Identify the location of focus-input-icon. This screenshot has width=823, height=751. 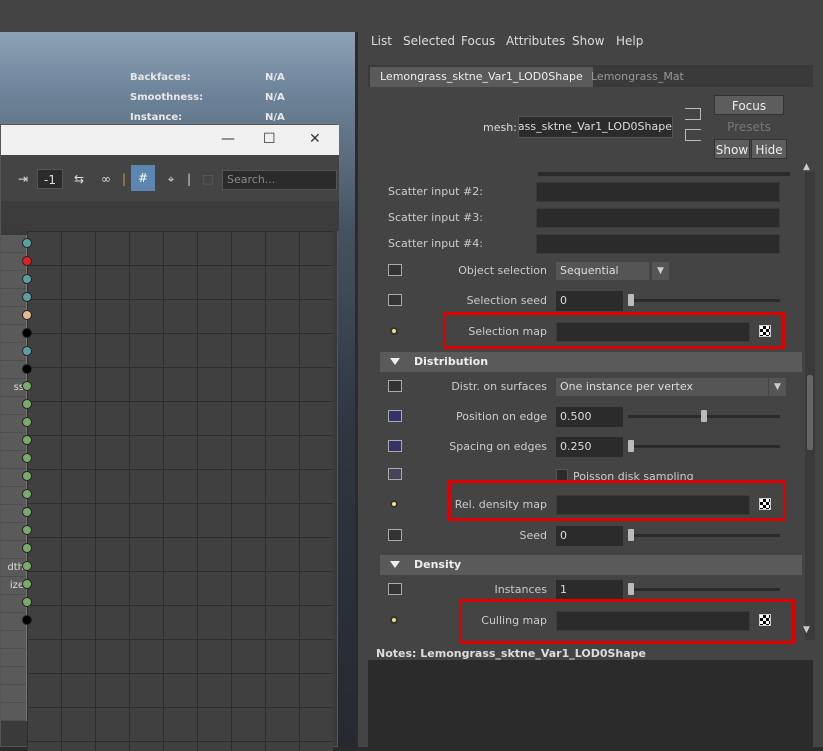
(693, 114).